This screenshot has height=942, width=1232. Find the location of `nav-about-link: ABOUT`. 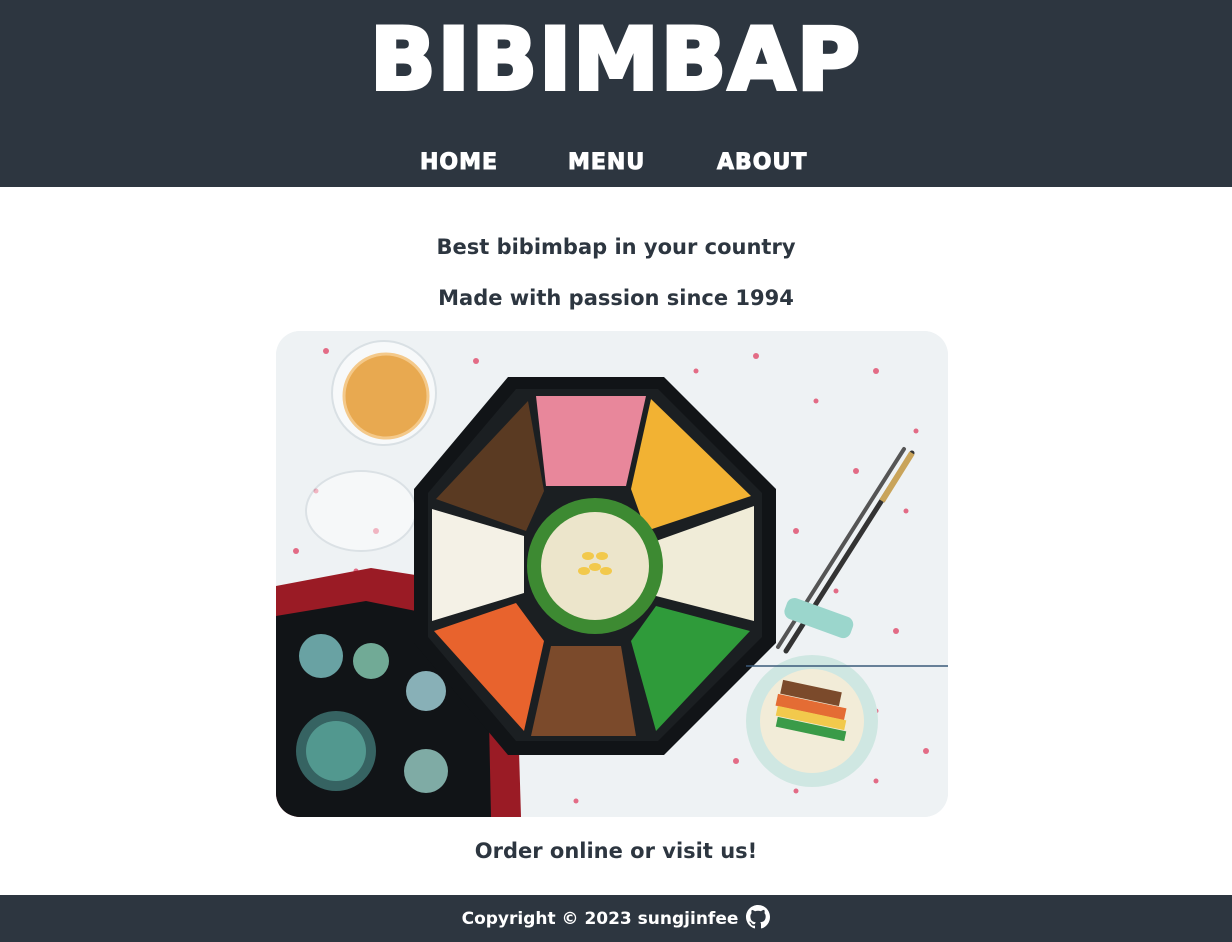

nav-about-link: ABOUT is located at coordinates (761, 163).